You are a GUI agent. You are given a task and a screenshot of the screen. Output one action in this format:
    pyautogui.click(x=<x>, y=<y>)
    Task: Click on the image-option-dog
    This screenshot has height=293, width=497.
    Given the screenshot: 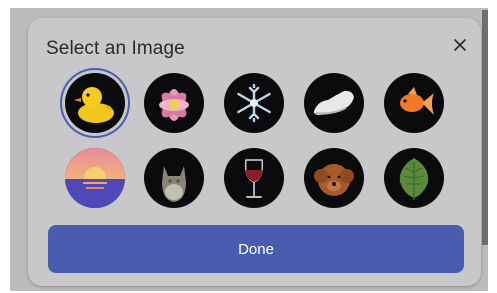 What is the action you would take?
    pyautogui.click(x=334, y=178)
    